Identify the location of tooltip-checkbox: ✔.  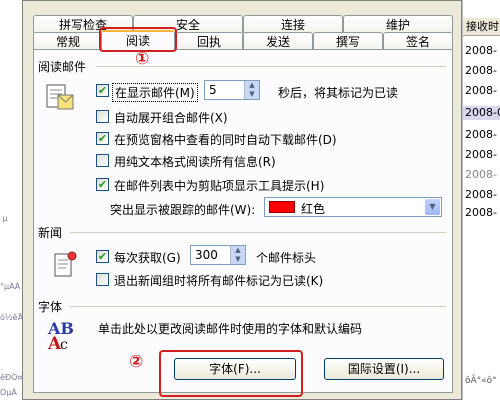
(102, 184).